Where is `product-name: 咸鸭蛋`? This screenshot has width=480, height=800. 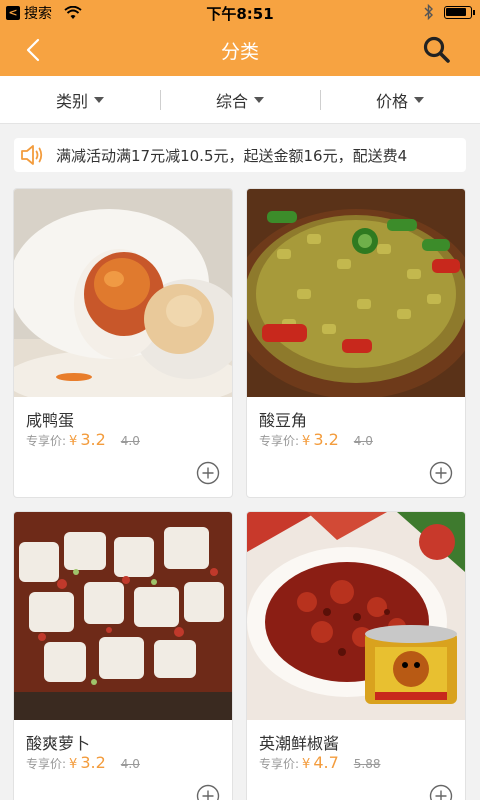 product-name: 咸鸭蛋 is located at coordinates (50, 420).